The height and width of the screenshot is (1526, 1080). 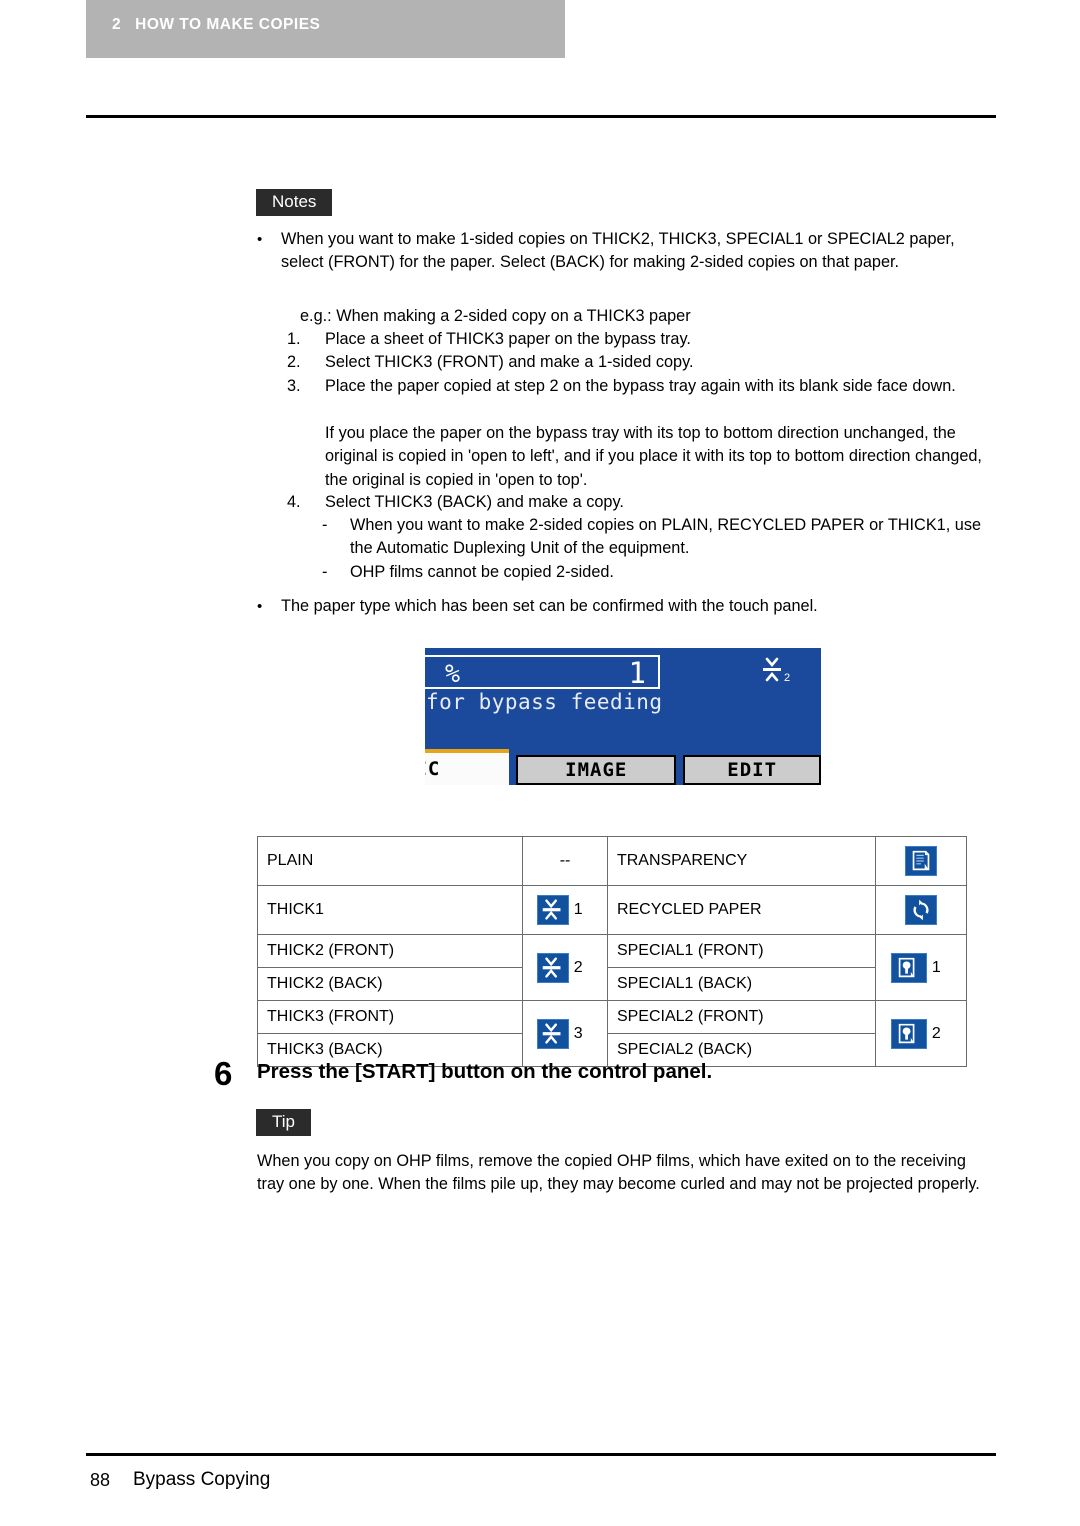 I want to click on footer-section-title: Bypass Copying, so click(x=202, y=1479).